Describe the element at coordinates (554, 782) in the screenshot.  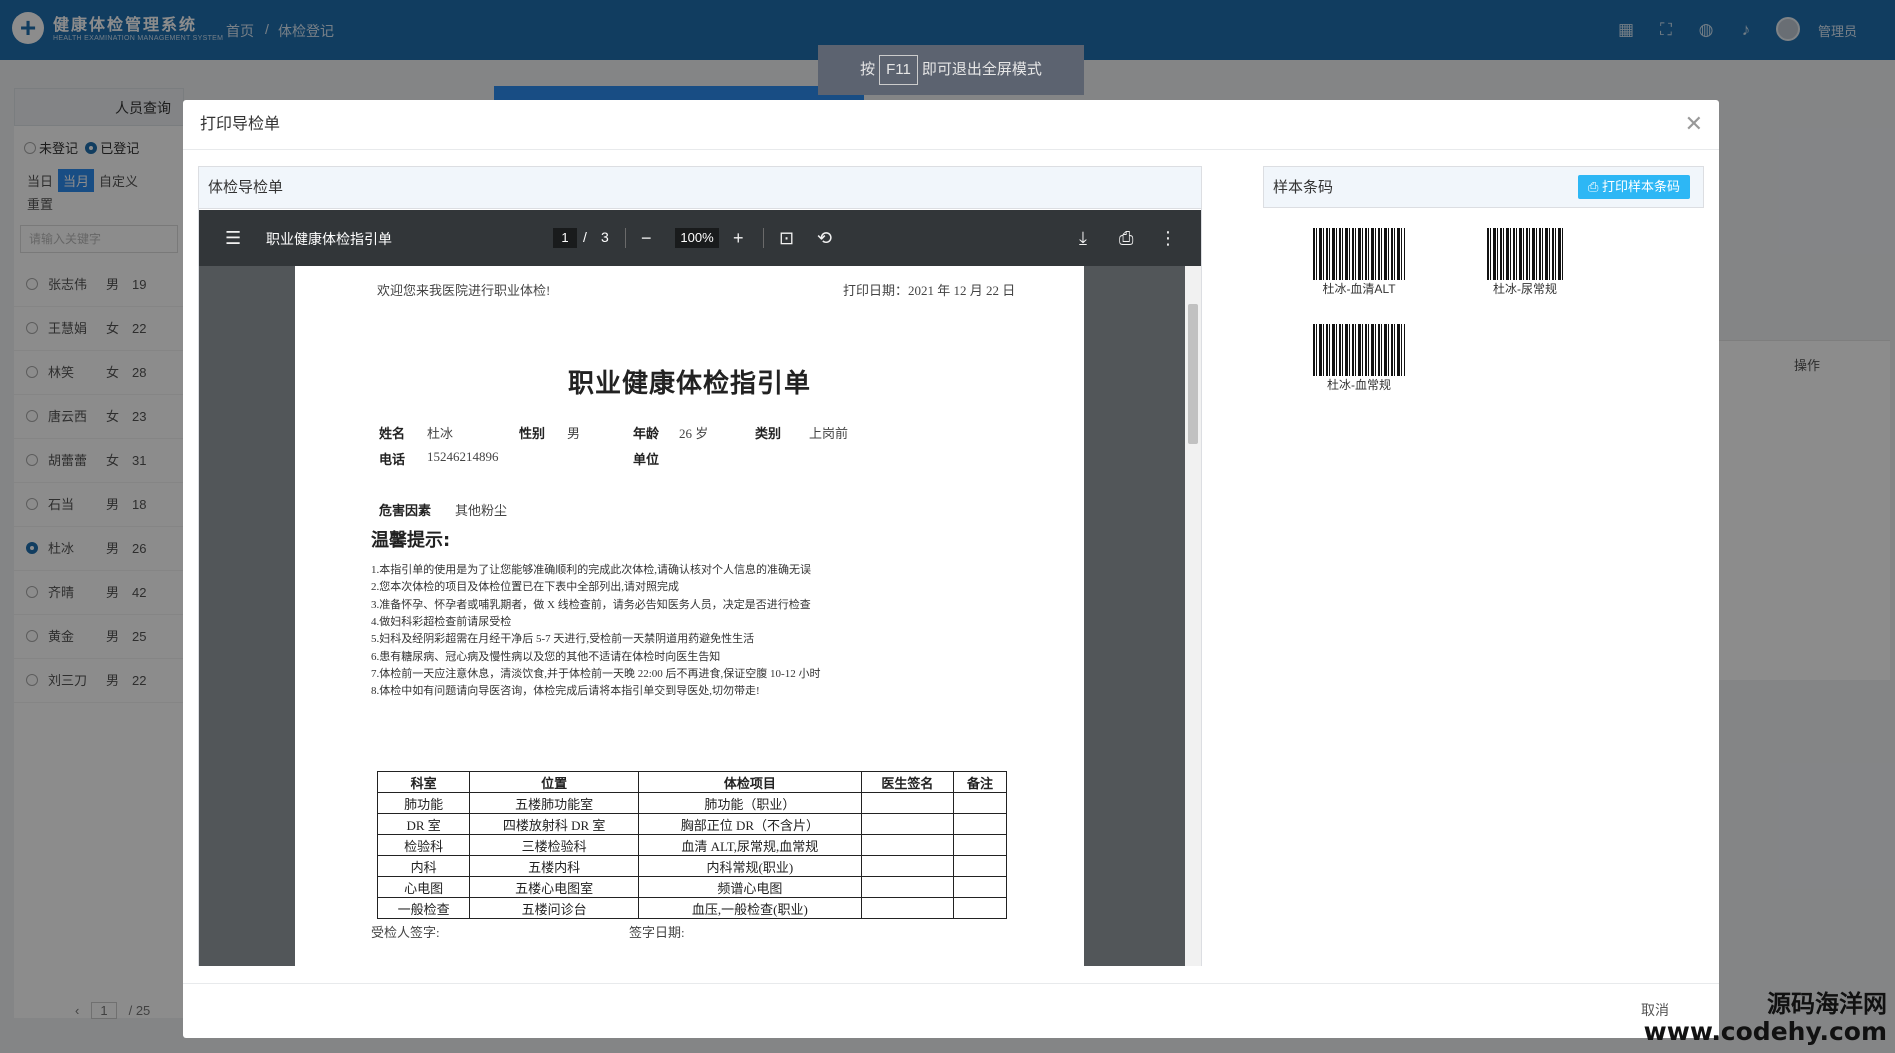
I see `table-header-cell: 位置` at that location.